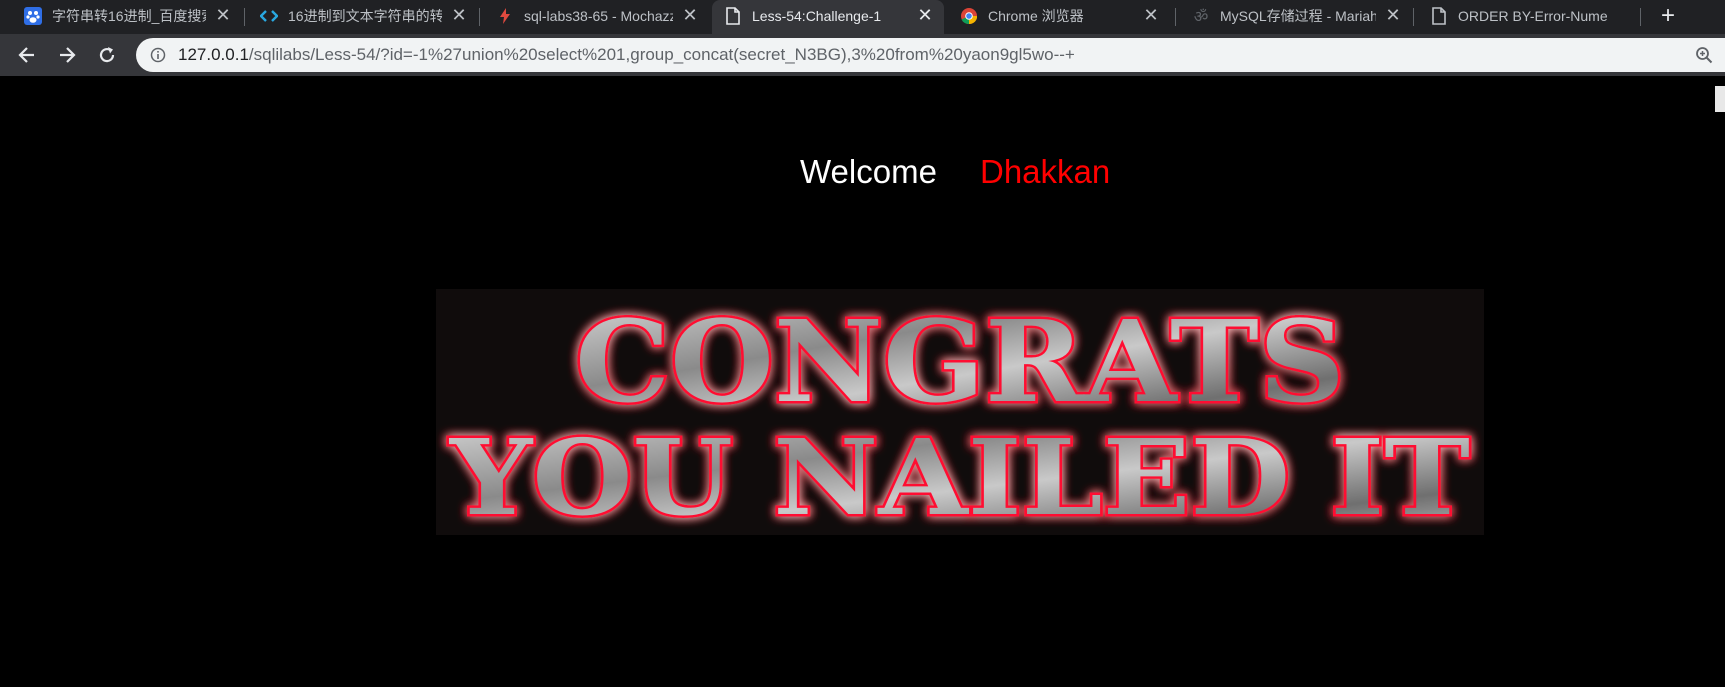 The image size is (1725, 687). I want to click on image-line-1: CONGRATS, so click(960, 362).